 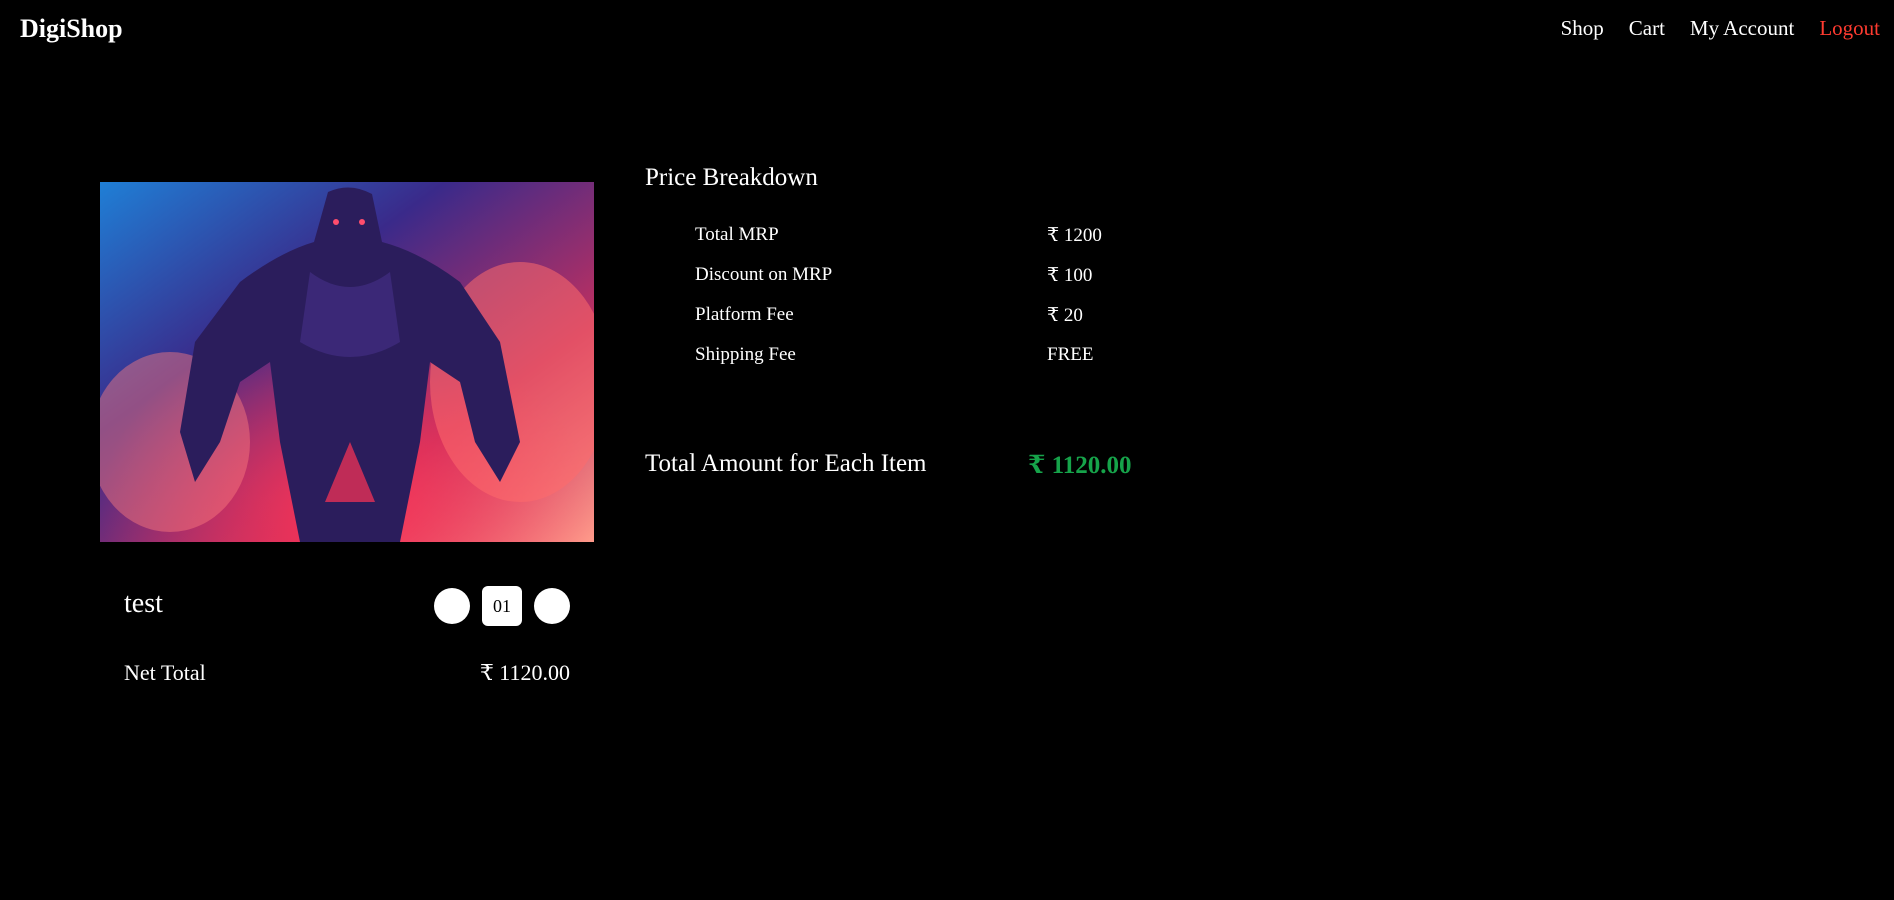 I want to click on price-line-platform-fee: Platform Fee ₹ 20, so click(x=920, y=324).